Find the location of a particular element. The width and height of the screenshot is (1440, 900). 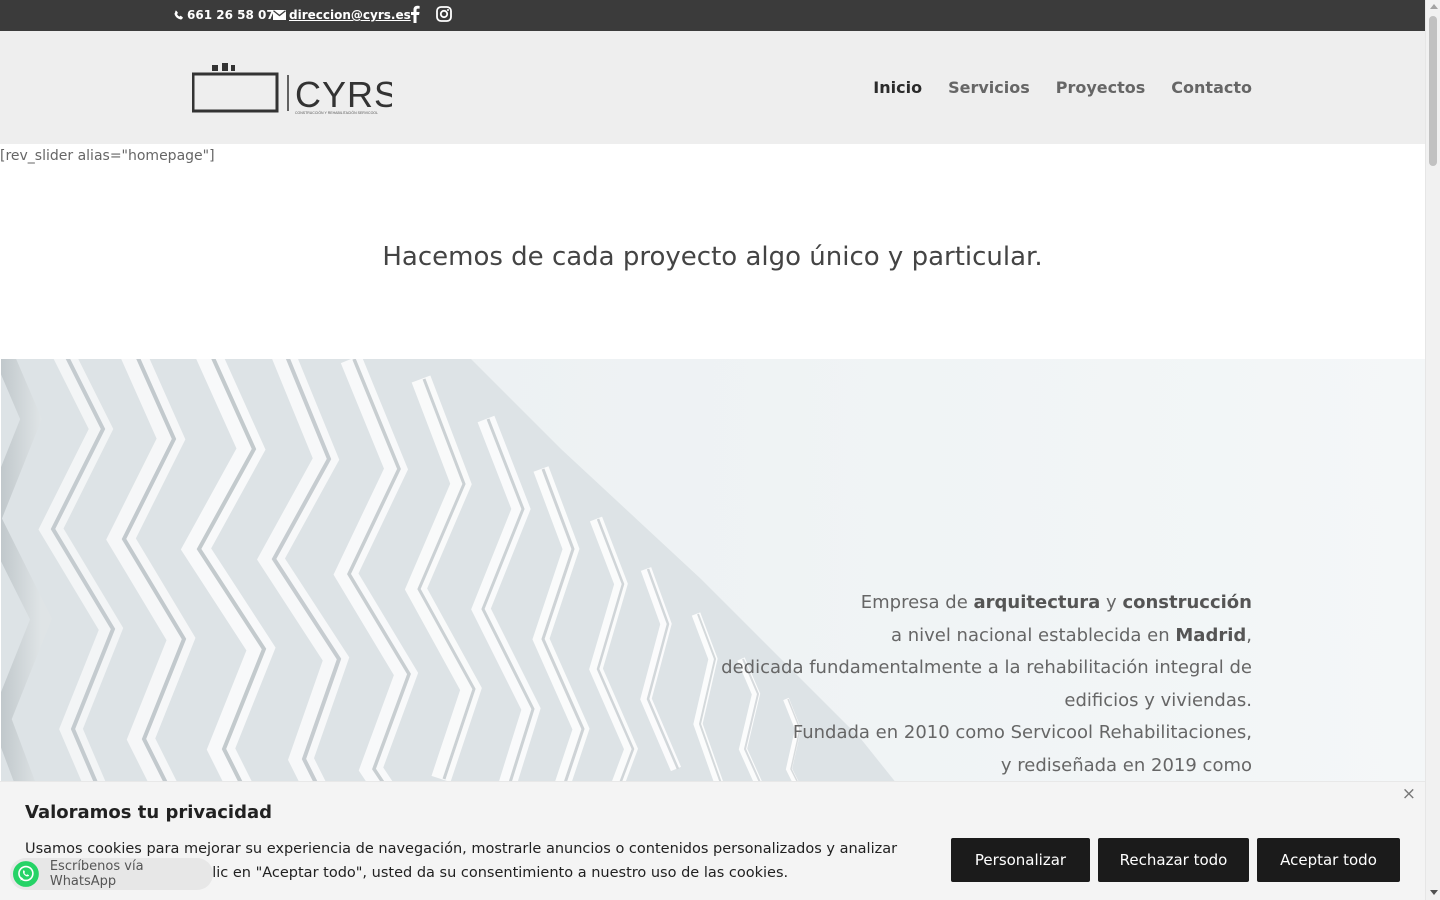

logo-text: CYRS is located at coordinates (343, 94).